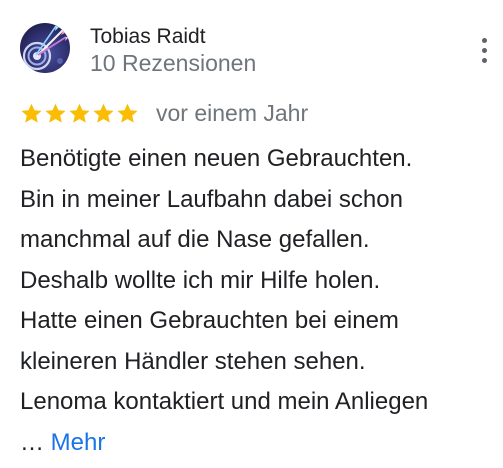  I want to click on reviewer-avatar, so click(45, 48).